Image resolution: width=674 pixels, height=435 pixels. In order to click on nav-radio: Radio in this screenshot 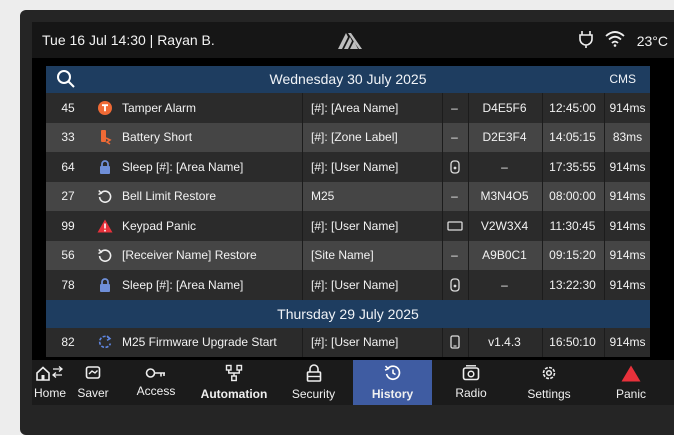, I will do `click(471, 382)`.